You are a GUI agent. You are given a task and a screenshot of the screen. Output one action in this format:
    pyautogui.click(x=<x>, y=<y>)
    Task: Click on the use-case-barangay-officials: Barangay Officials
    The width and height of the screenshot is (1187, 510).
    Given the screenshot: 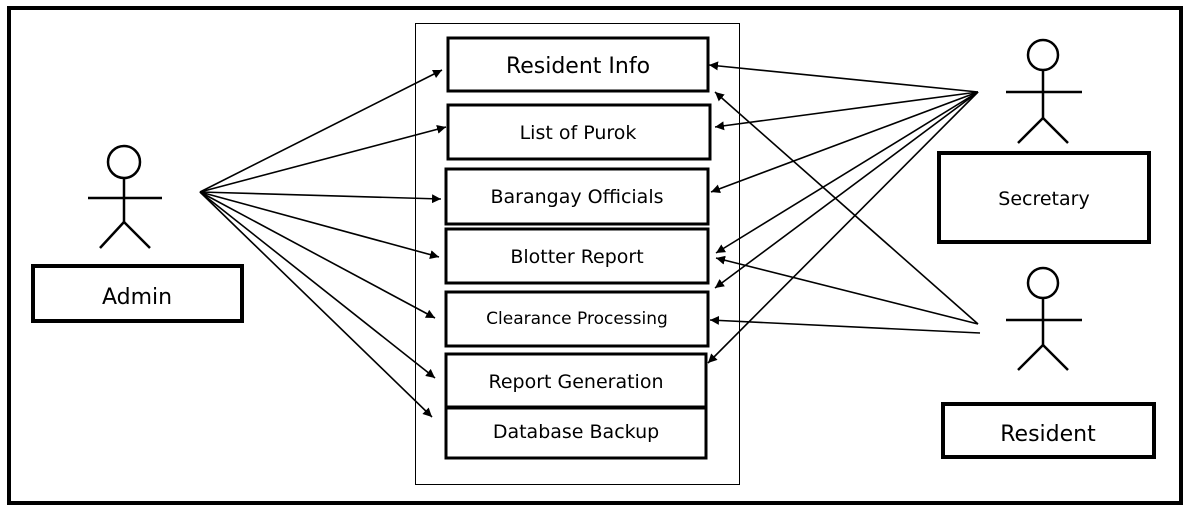 What is the action you would take?
    pyautogui.click(x=577, y=196)
    